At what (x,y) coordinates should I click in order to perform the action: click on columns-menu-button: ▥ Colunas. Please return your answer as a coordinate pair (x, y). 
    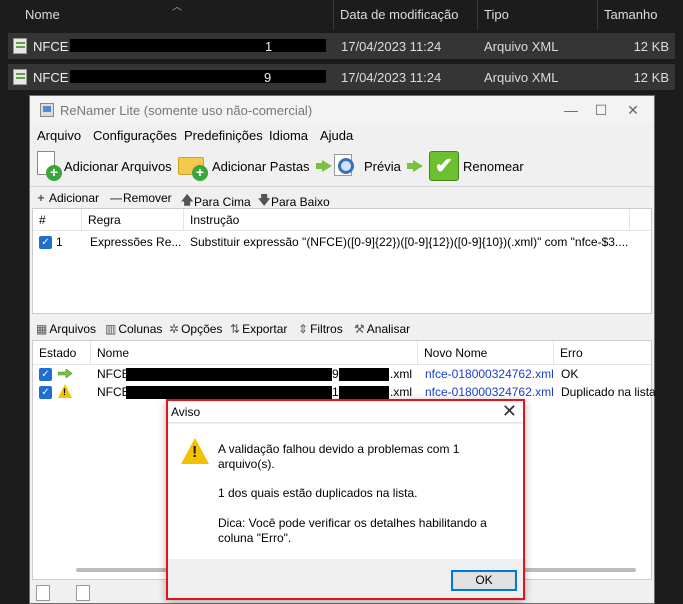
    Looking at the image, I should click on (133, 329).